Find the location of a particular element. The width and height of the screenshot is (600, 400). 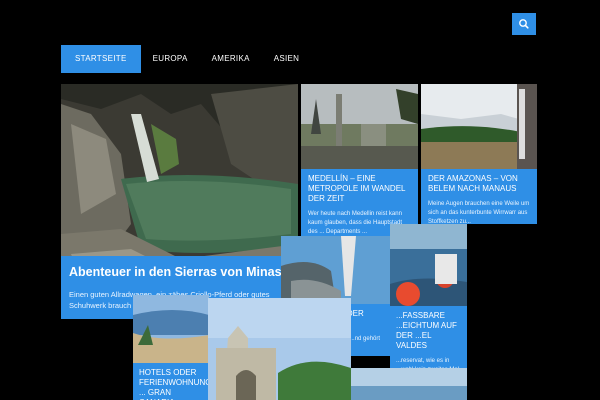

post-title-minas: Abenteuer in den Sierras von Minas is located at coordinates (179, 272).